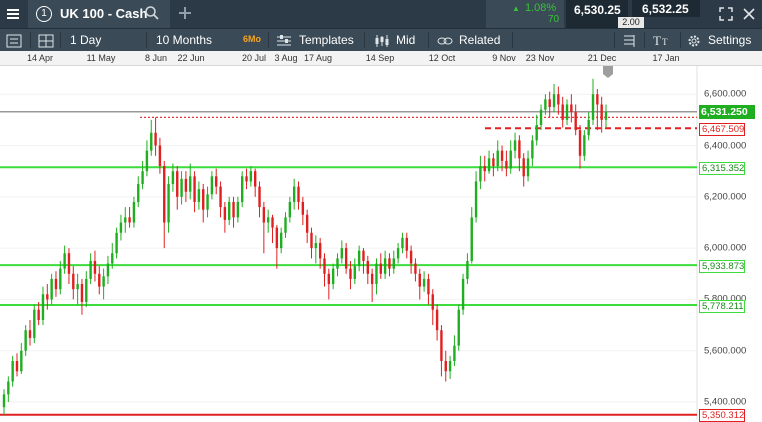 The height and width of the screenshot is (422, 762). I want to click on settings-button: Settings, so click(729, 40).